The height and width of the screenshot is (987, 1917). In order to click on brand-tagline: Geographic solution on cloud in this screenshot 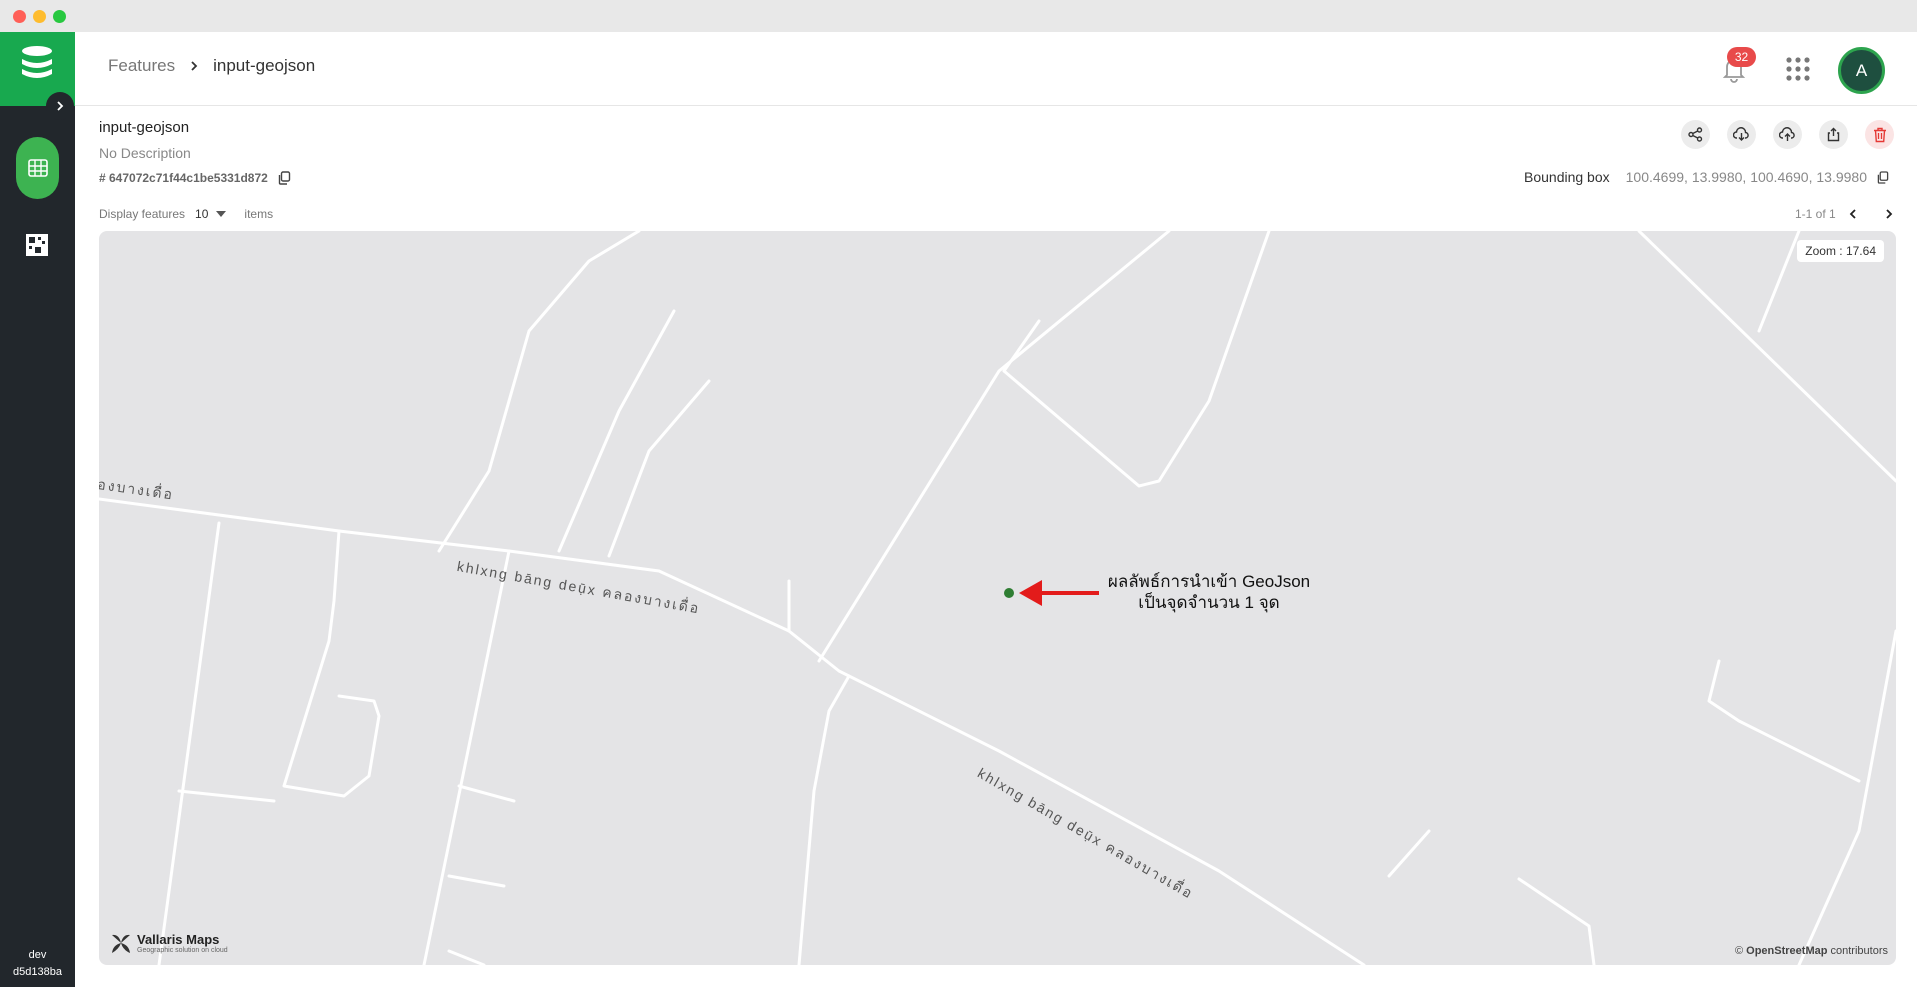, I will do `click(182, 950)`.